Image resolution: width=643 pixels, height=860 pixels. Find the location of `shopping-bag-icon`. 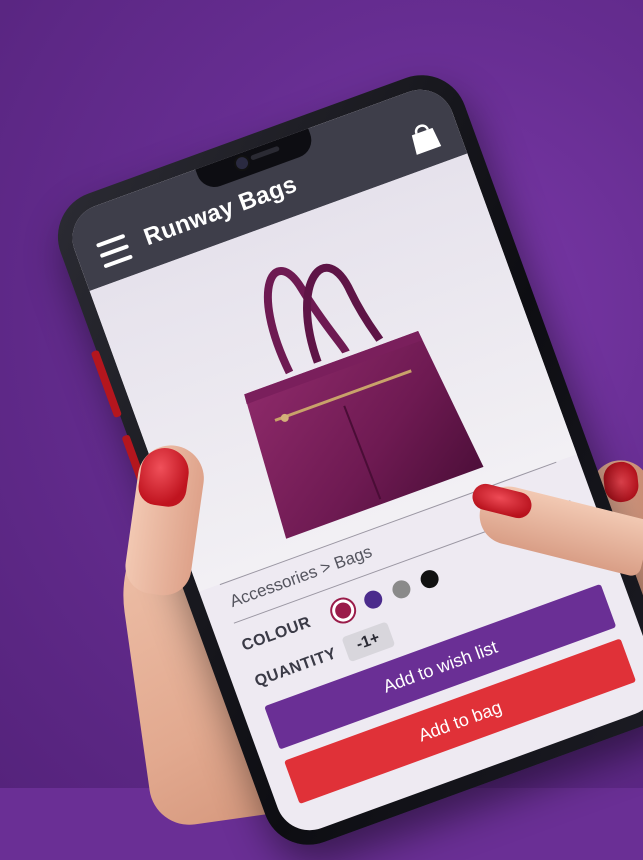

shopping-bag-icon is located at coordinates (424, 136).